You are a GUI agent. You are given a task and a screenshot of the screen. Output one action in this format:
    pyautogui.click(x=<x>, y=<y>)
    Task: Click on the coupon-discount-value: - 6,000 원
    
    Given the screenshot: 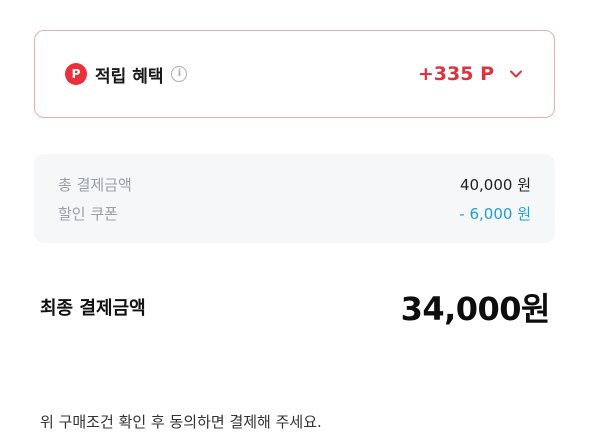 What is the action you would take?
    pyautogui.click(x=495, y=214)
    